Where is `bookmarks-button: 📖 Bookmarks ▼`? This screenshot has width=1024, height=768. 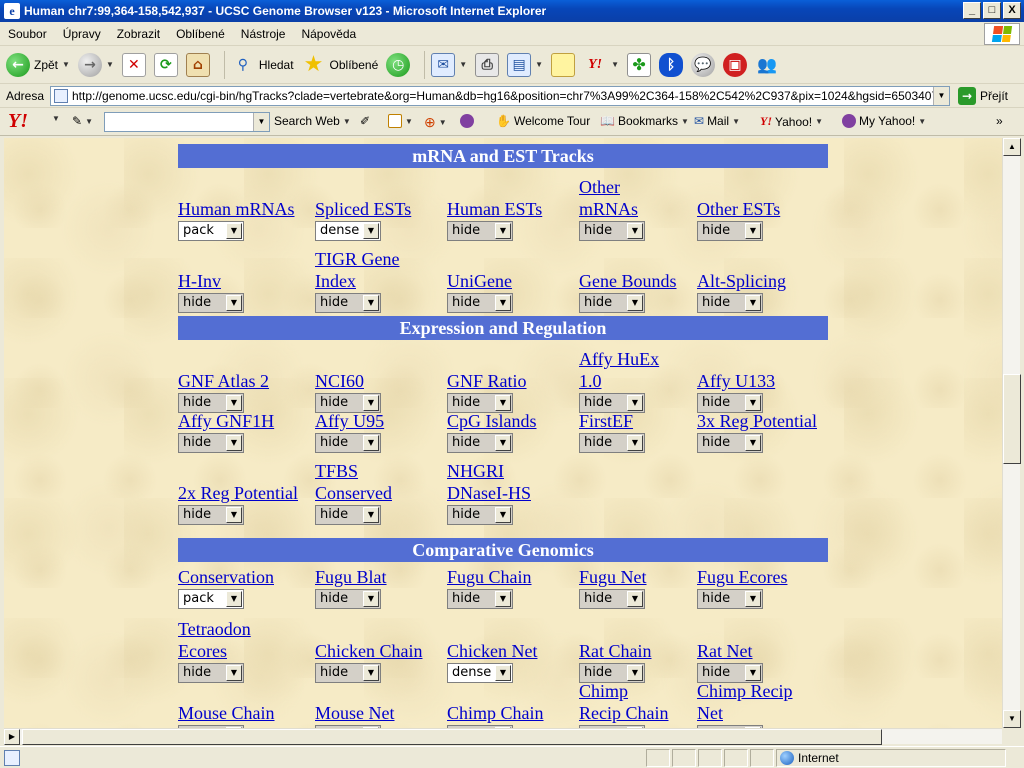
bookmarks-button: 📖 Bookmarks ▼ is located at coordinates (644, 121).